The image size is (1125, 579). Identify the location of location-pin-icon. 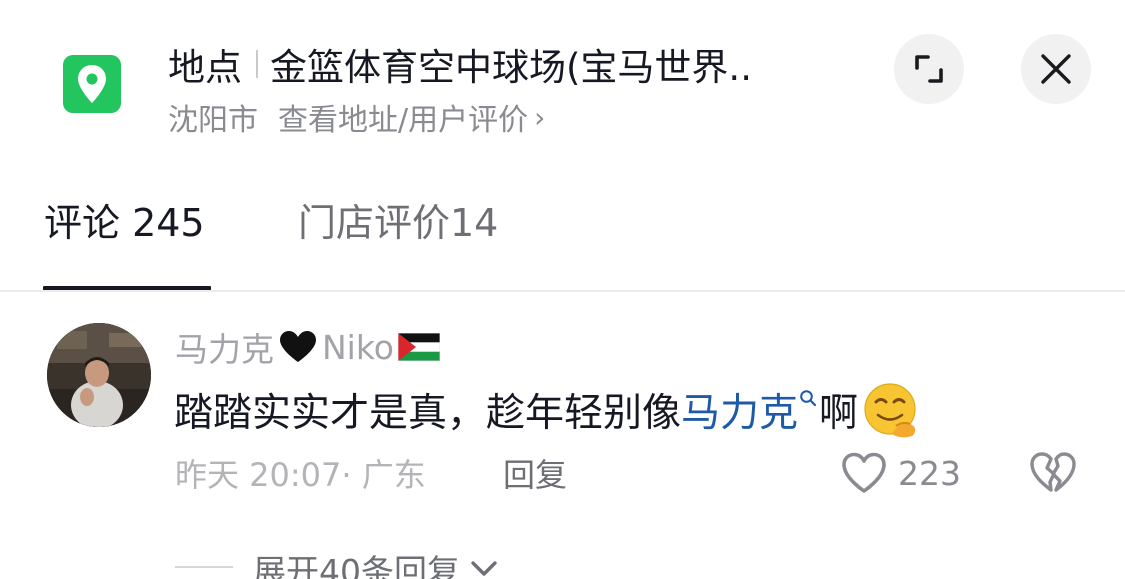
(92, 84).